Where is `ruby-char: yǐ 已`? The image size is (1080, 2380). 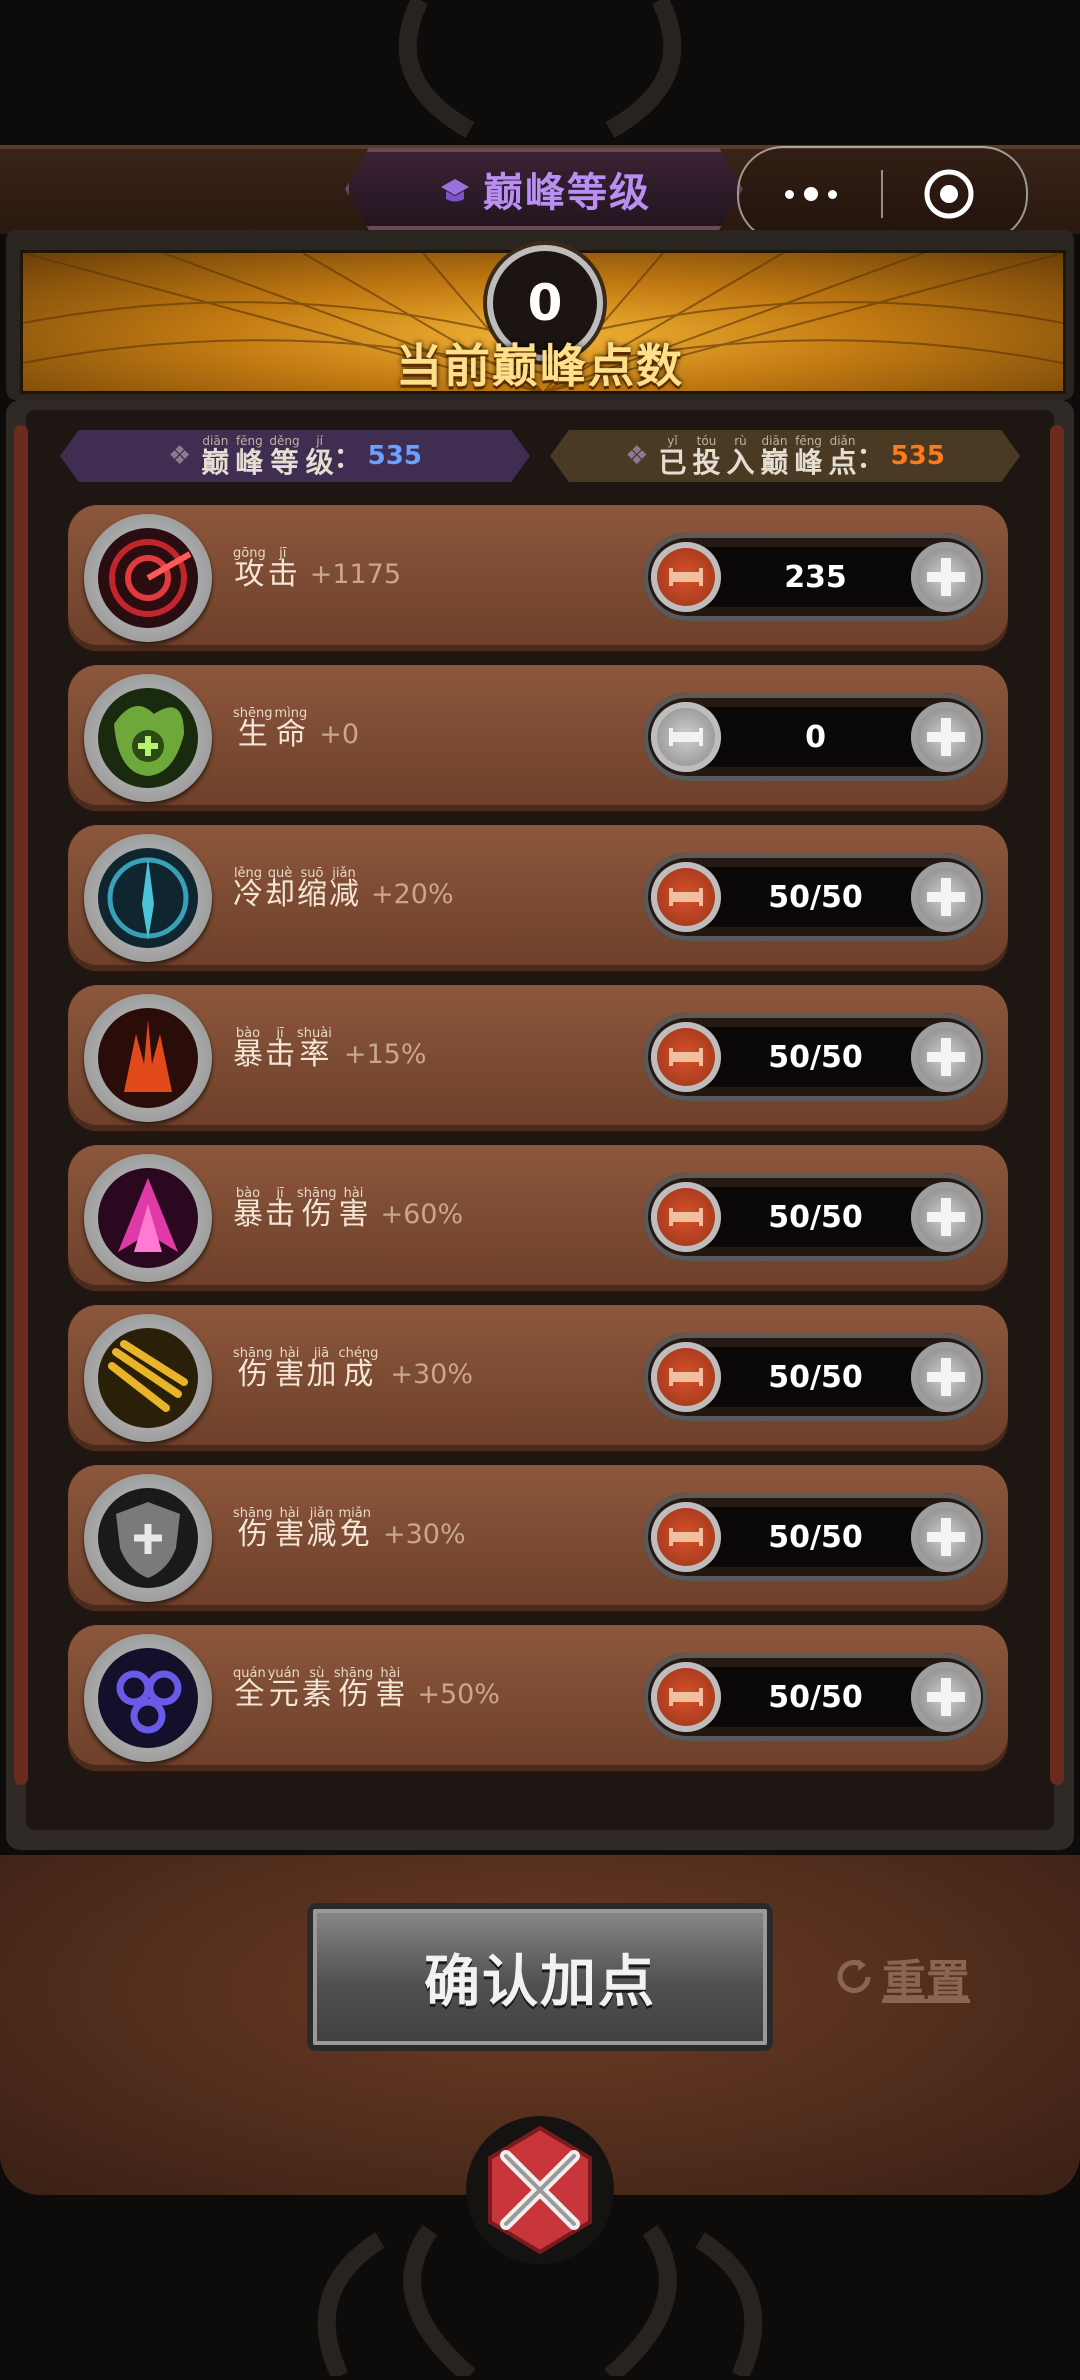
ruby-char: yǐ 已 is located at coordinates (672, 456).